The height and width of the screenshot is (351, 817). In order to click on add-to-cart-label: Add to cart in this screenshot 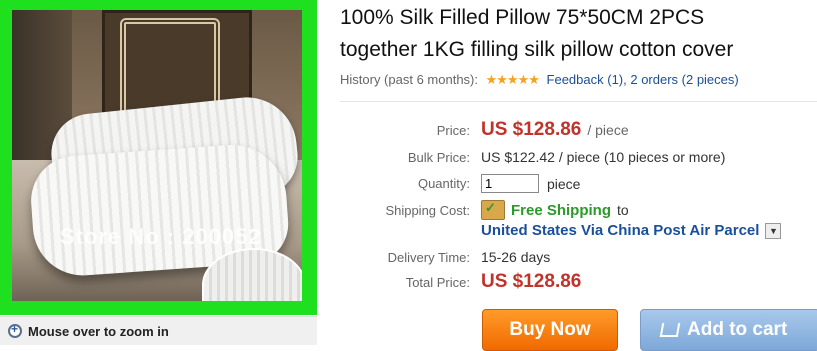, I will do `click(737, 329)`.